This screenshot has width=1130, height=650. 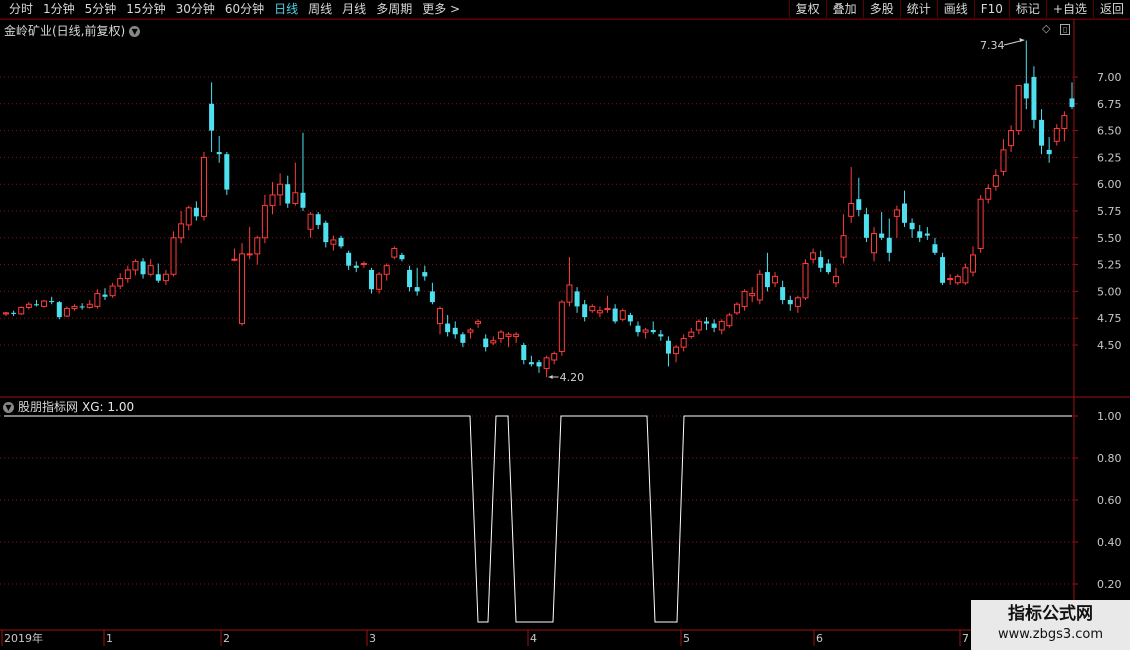 I want to click on price-tick-label: 6.00, so click(x=1109, y=184).